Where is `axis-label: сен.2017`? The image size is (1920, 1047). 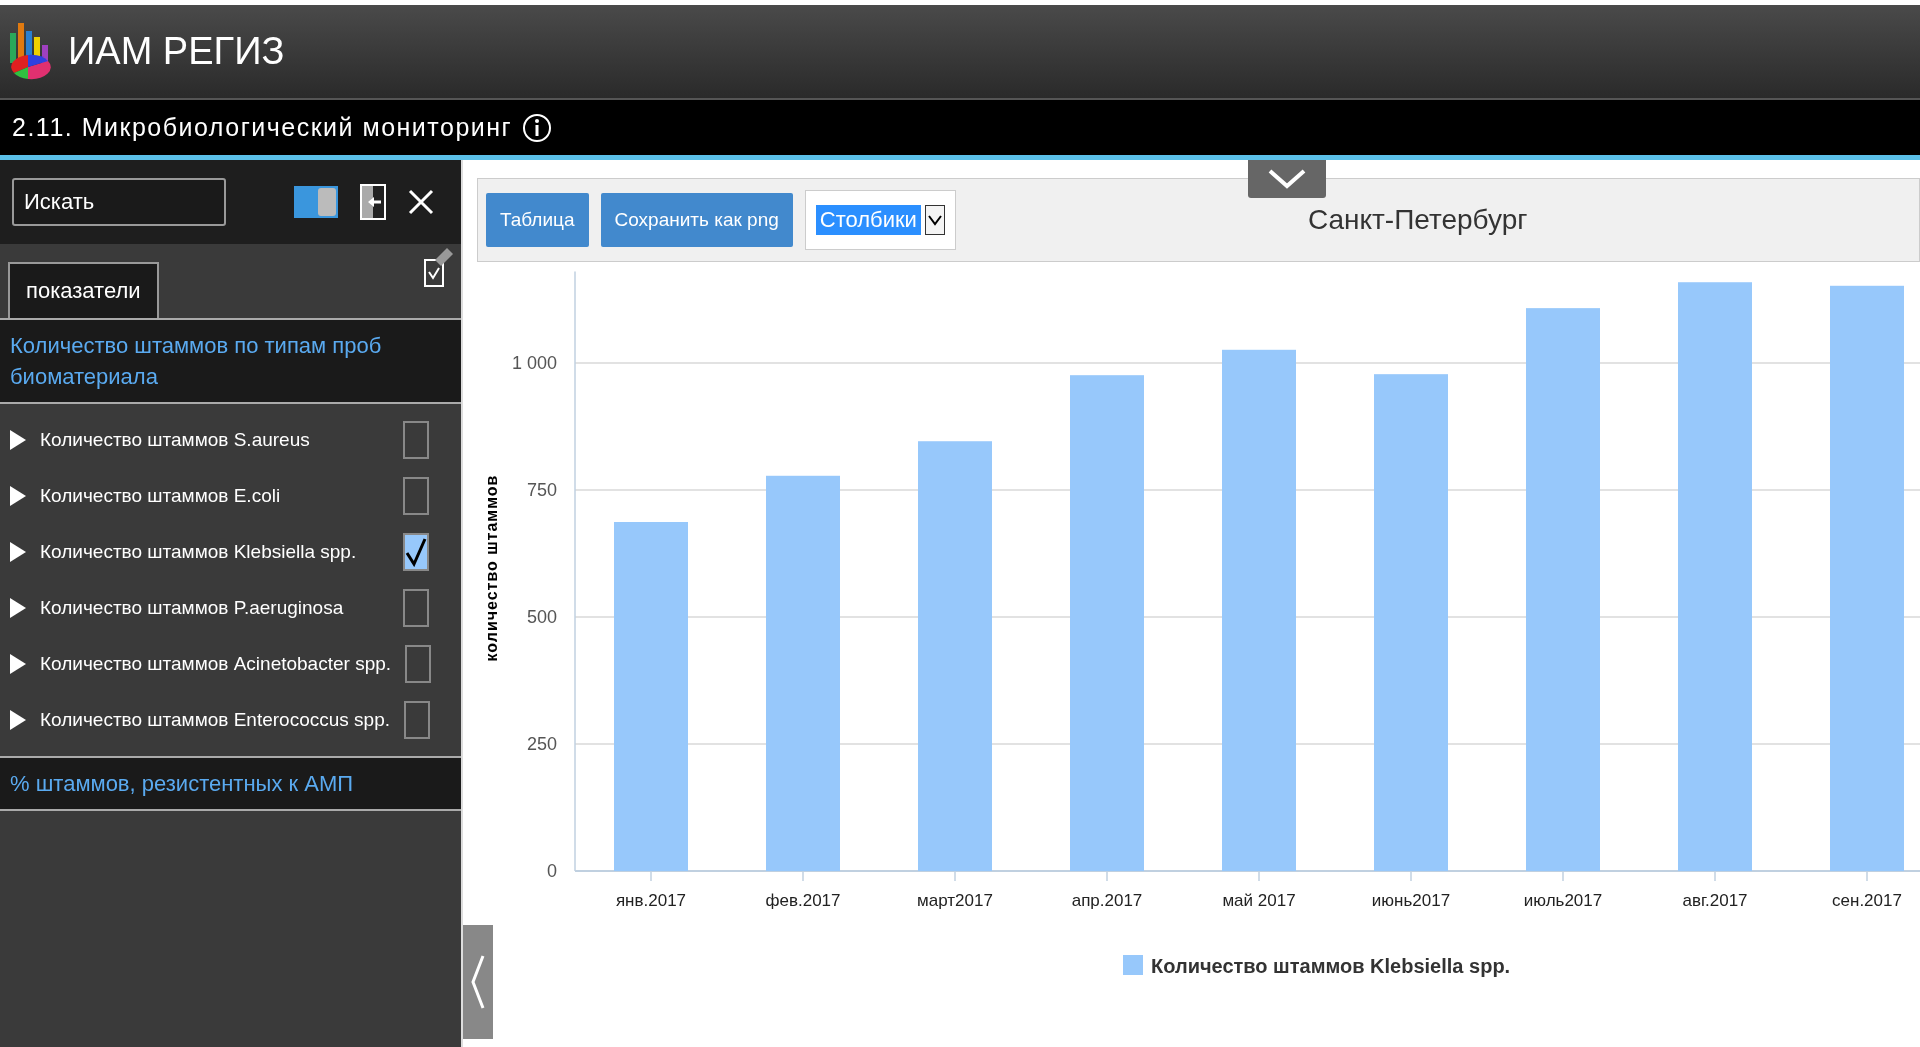
axis-label: сен.2017 is located at coordinates (1867, 900).